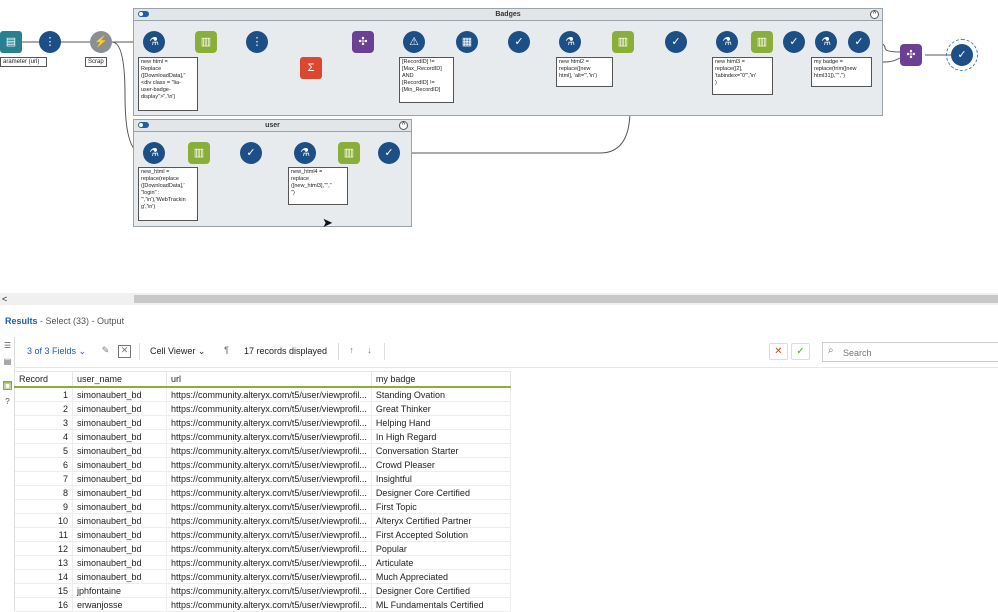  Describe the element at coordinates (441, 478) in the screenshot. I see `badge-cell: Insightful` at that location.